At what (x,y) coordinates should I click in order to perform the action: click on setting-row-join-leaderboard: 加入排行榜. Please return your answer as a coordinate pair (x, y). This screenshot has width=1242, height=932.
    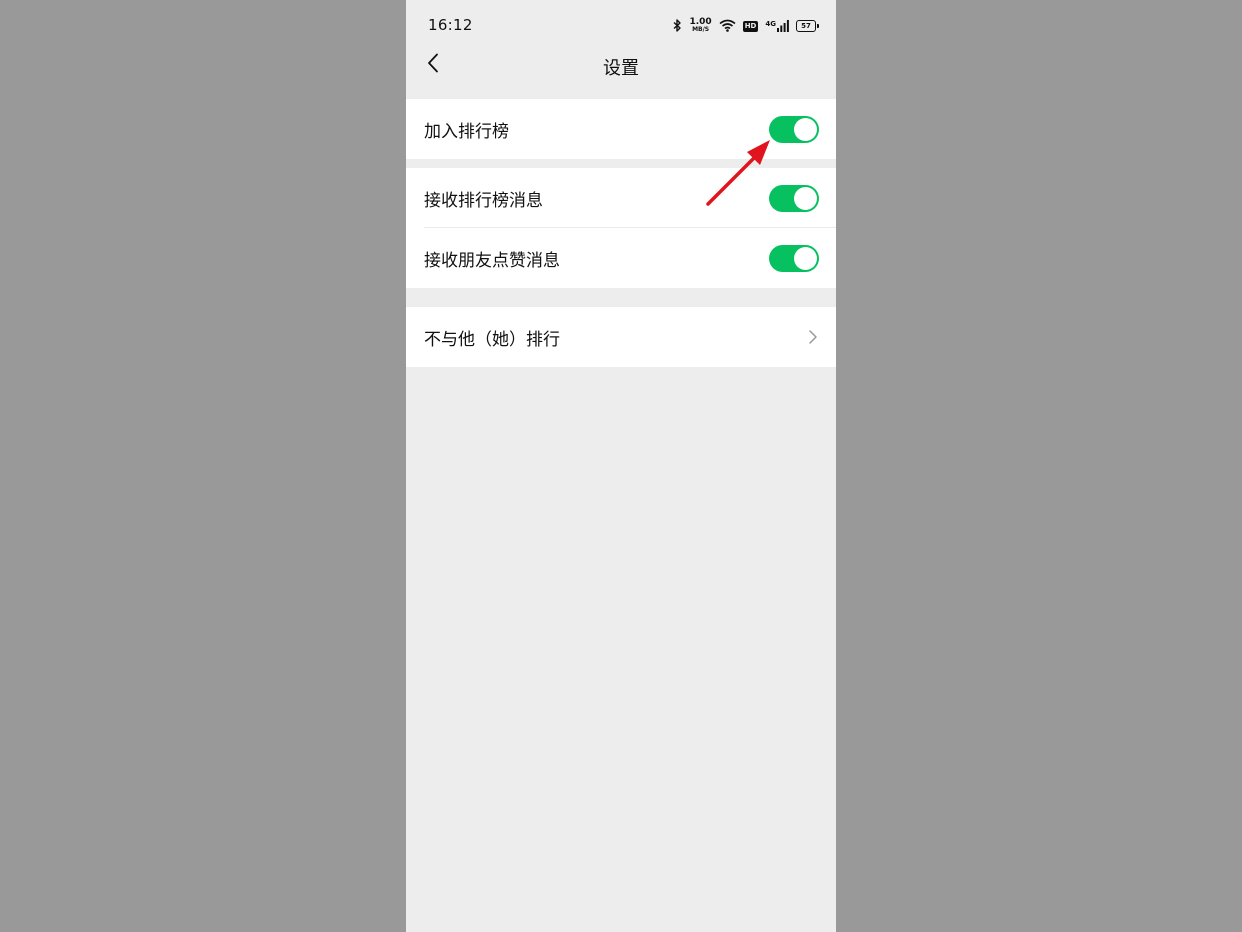
    Looking at the image, I should click on (621, 129).